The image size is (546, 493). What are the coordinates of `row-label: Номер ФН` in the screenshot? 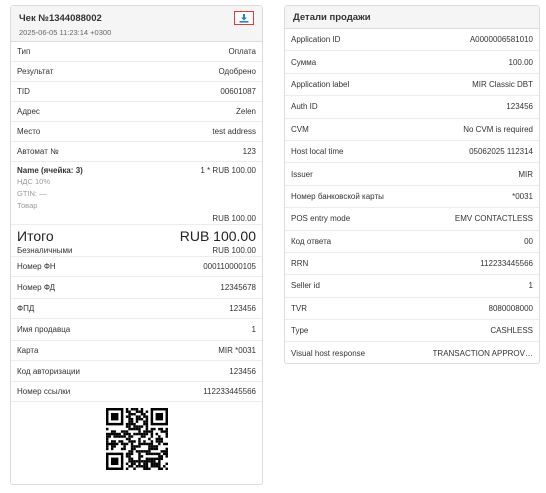 It's located at (36, 266).